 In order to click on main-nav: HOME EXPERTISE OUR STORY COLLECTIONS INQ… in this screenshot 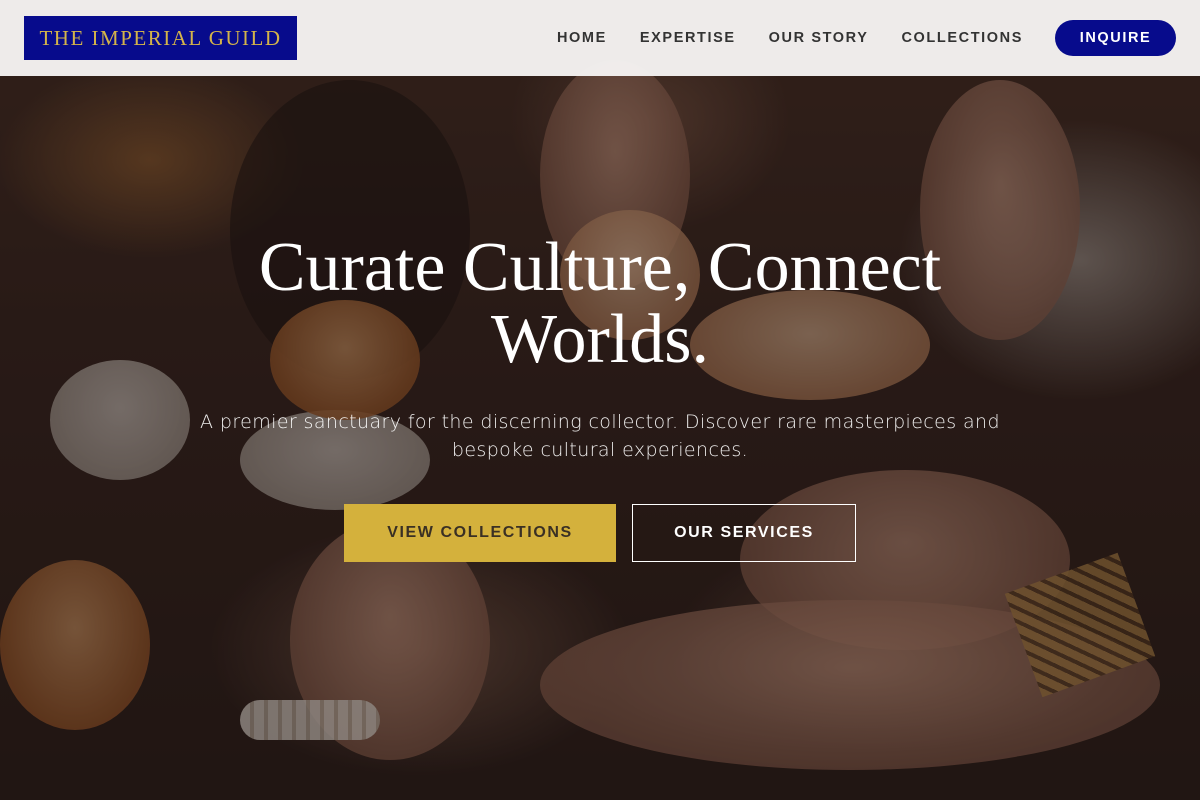, I will do `click(866, 38)`.